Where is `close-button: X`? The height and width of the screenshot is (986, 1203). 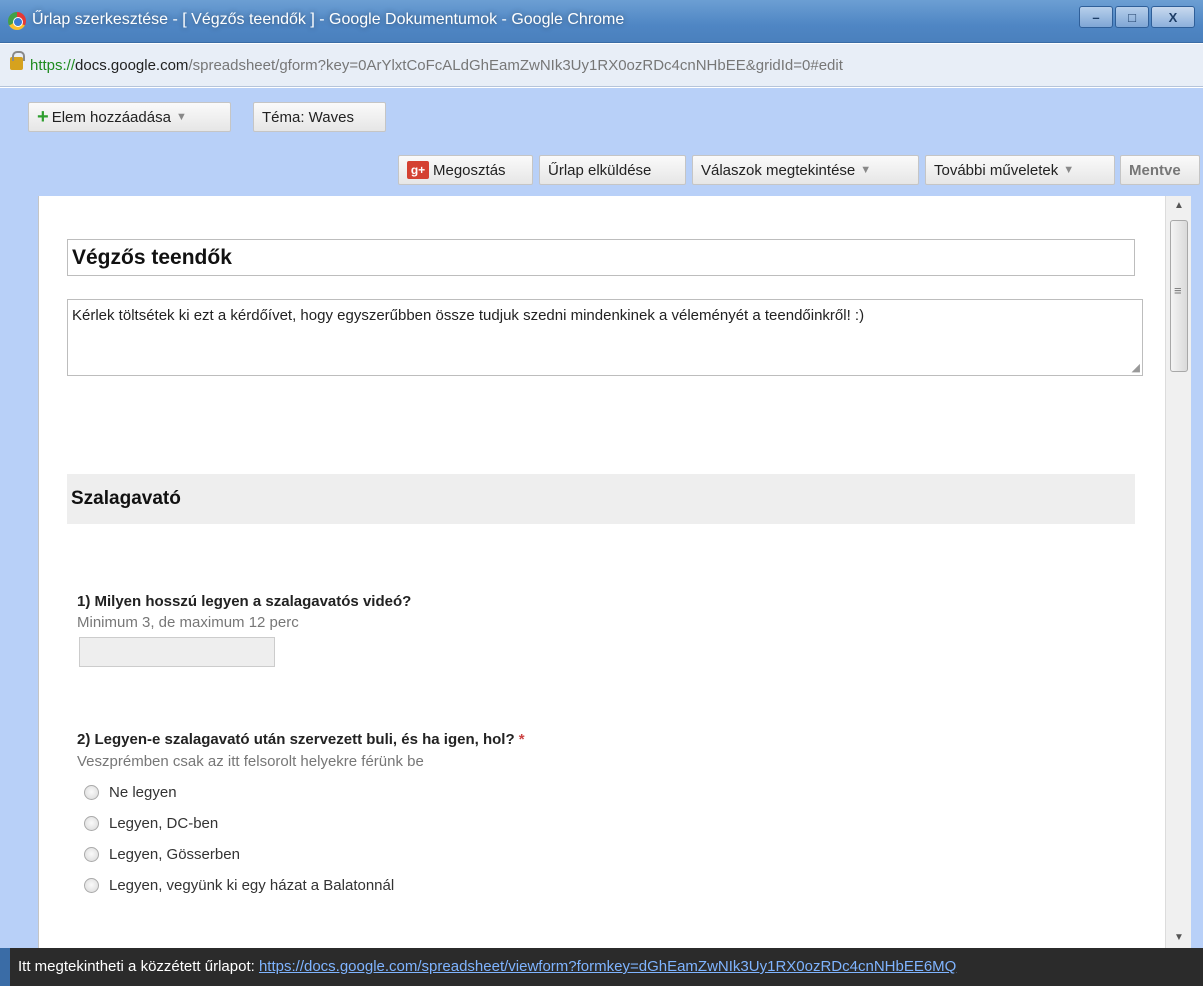 close-button: X is located at coordinates (1173, 17).